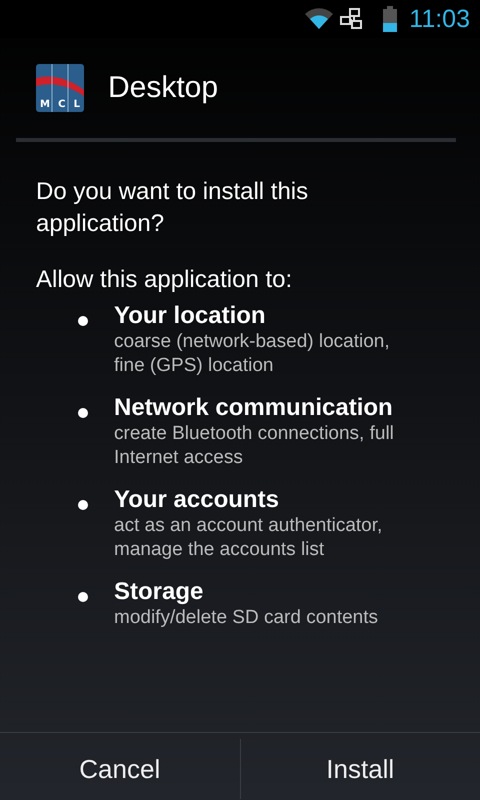  Describe the element at coordinates (165, 280) in the screenshot. I see `permissions-heading: Allow this application to:` at that location.